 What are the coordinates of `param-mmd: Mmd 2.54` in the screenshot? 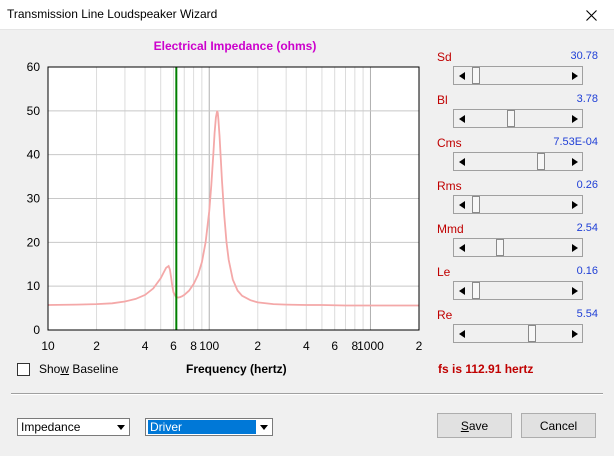 It's located at (519, 241).